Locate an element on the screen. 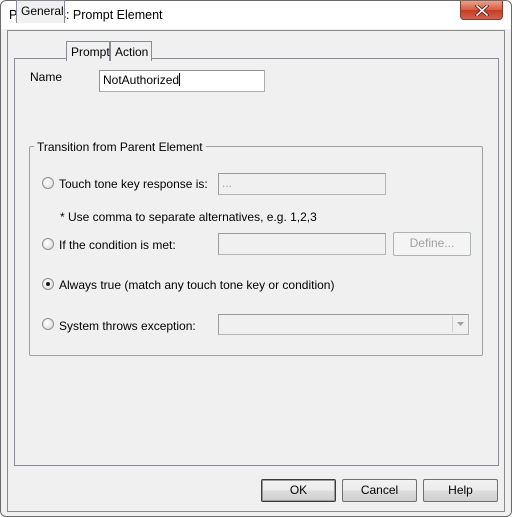  tab-general: General is located at coordinates (40, 11).